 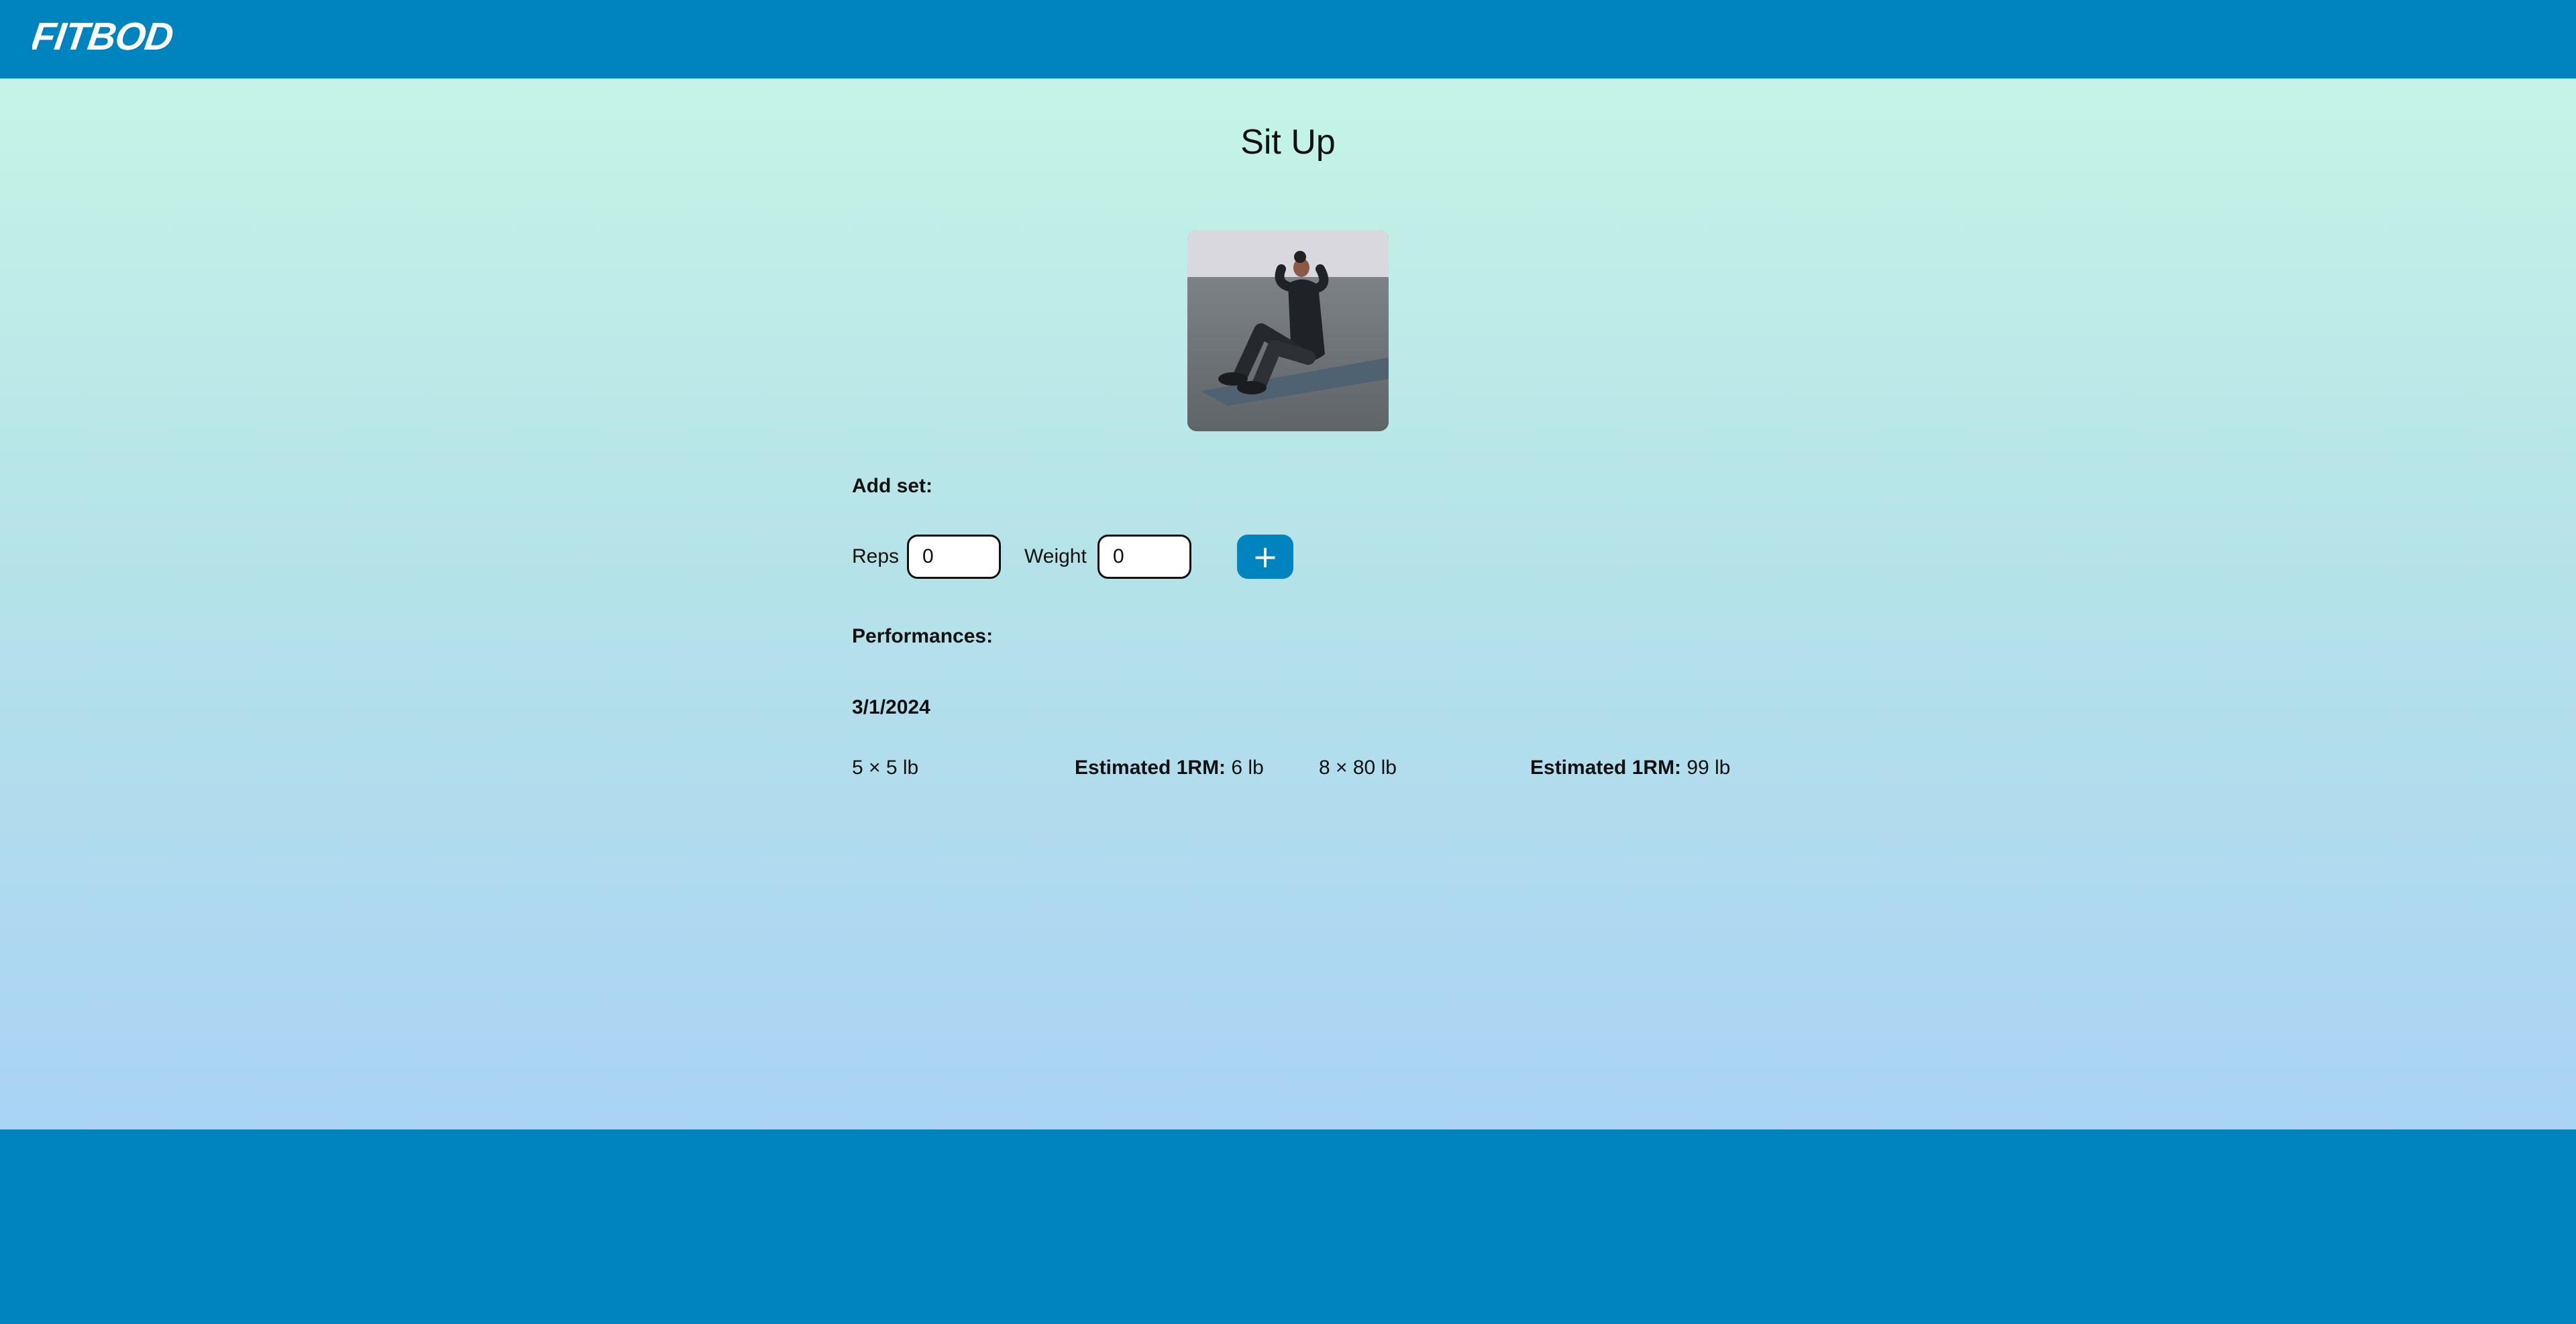 What do you see at coordinates (1288, 330) in the screenshot?
I see `exercise-image` at bounding box center [1288, 330].